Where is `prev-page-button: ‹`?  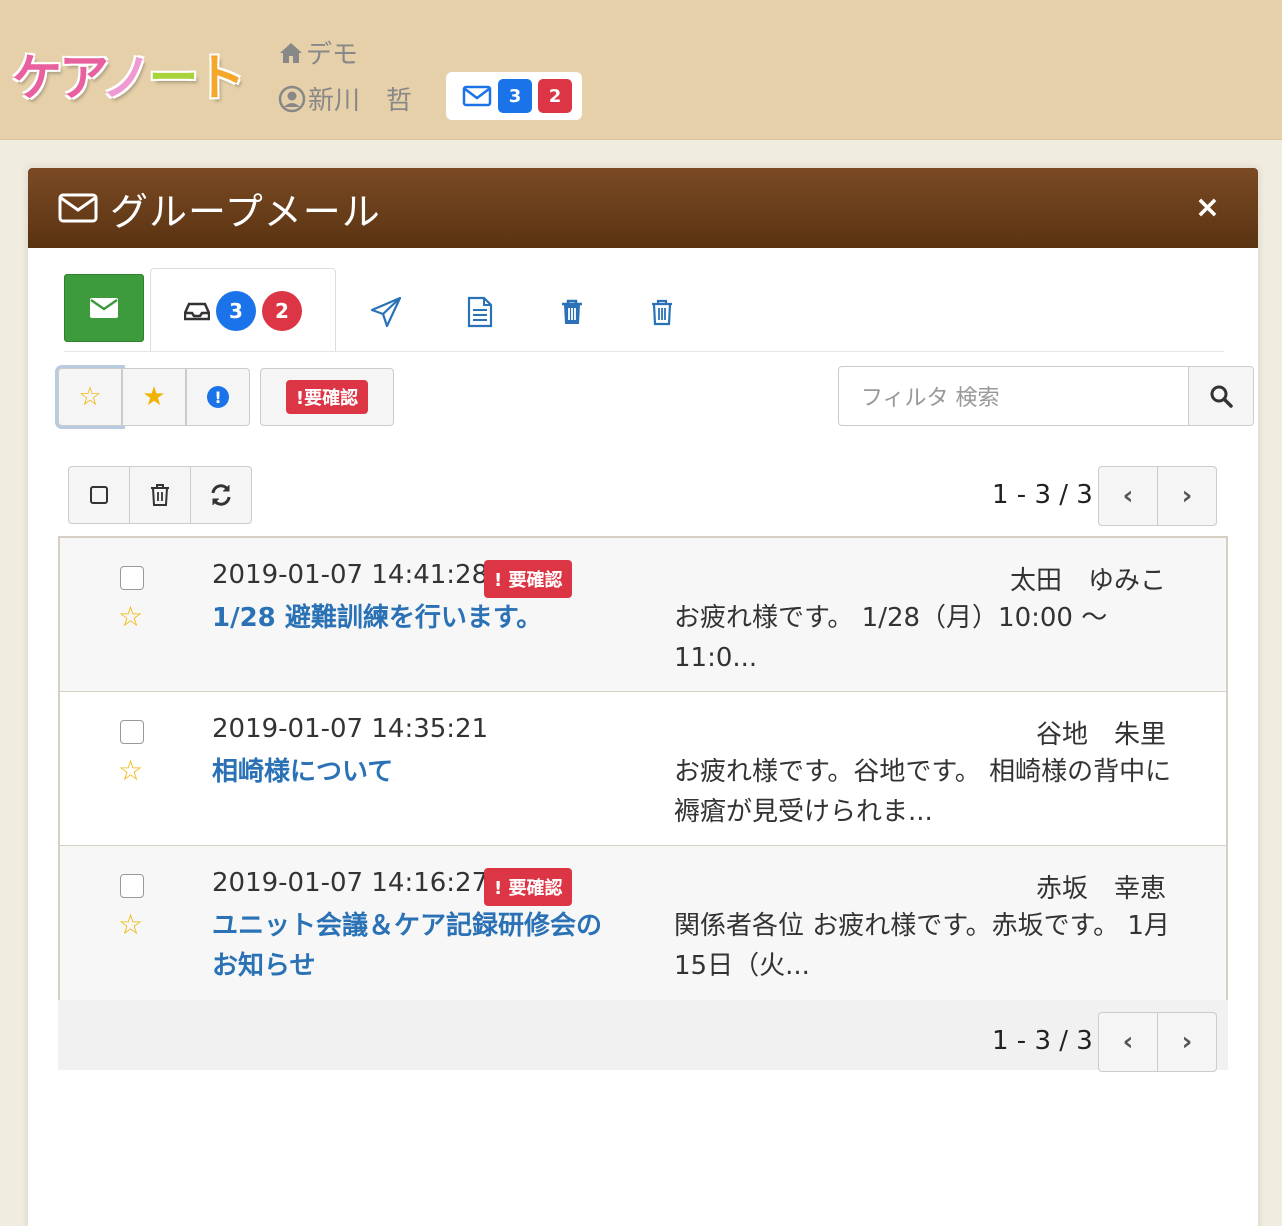
prev-page-button: ‹ is located at coordinates (1128, 496).